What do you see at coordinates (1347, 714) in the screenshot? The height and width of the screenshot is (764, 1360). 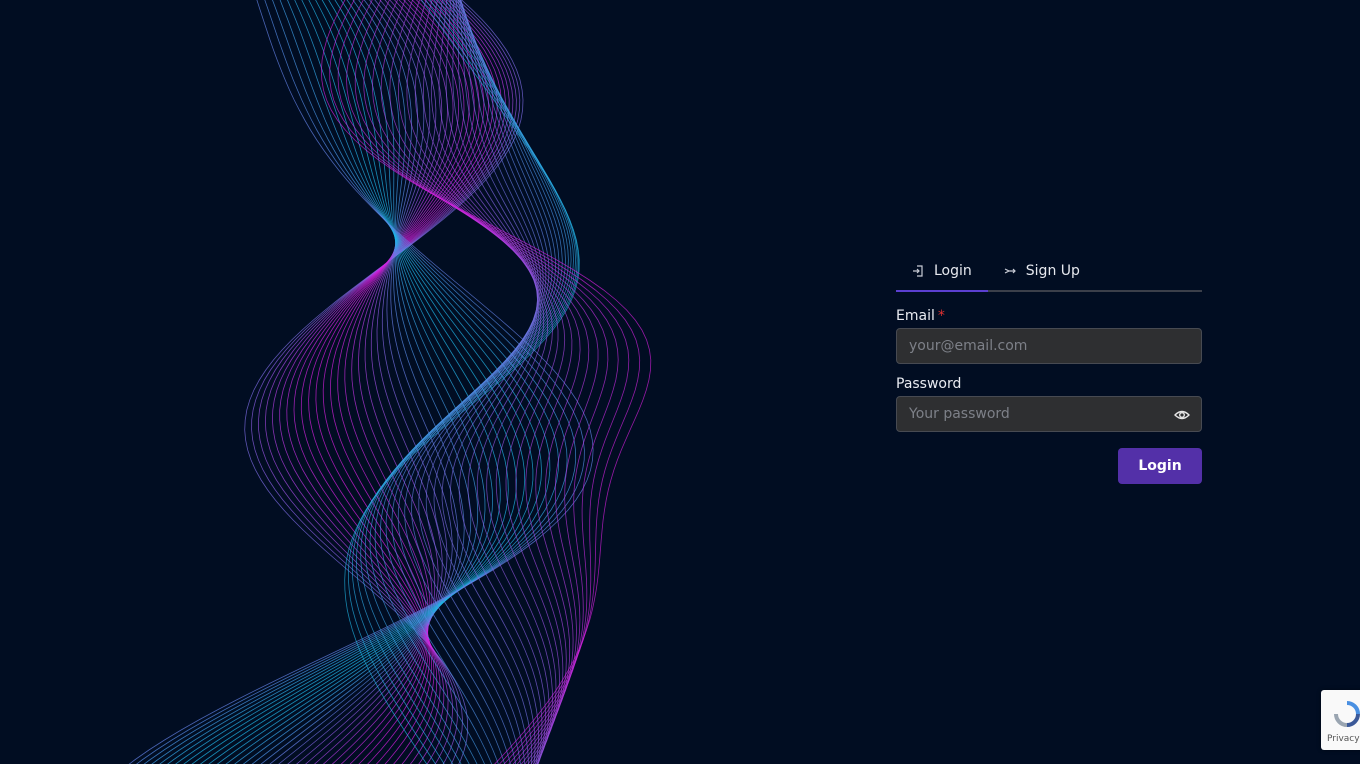 I see `recaptcha-icon` at bounding box center [1347, 714].